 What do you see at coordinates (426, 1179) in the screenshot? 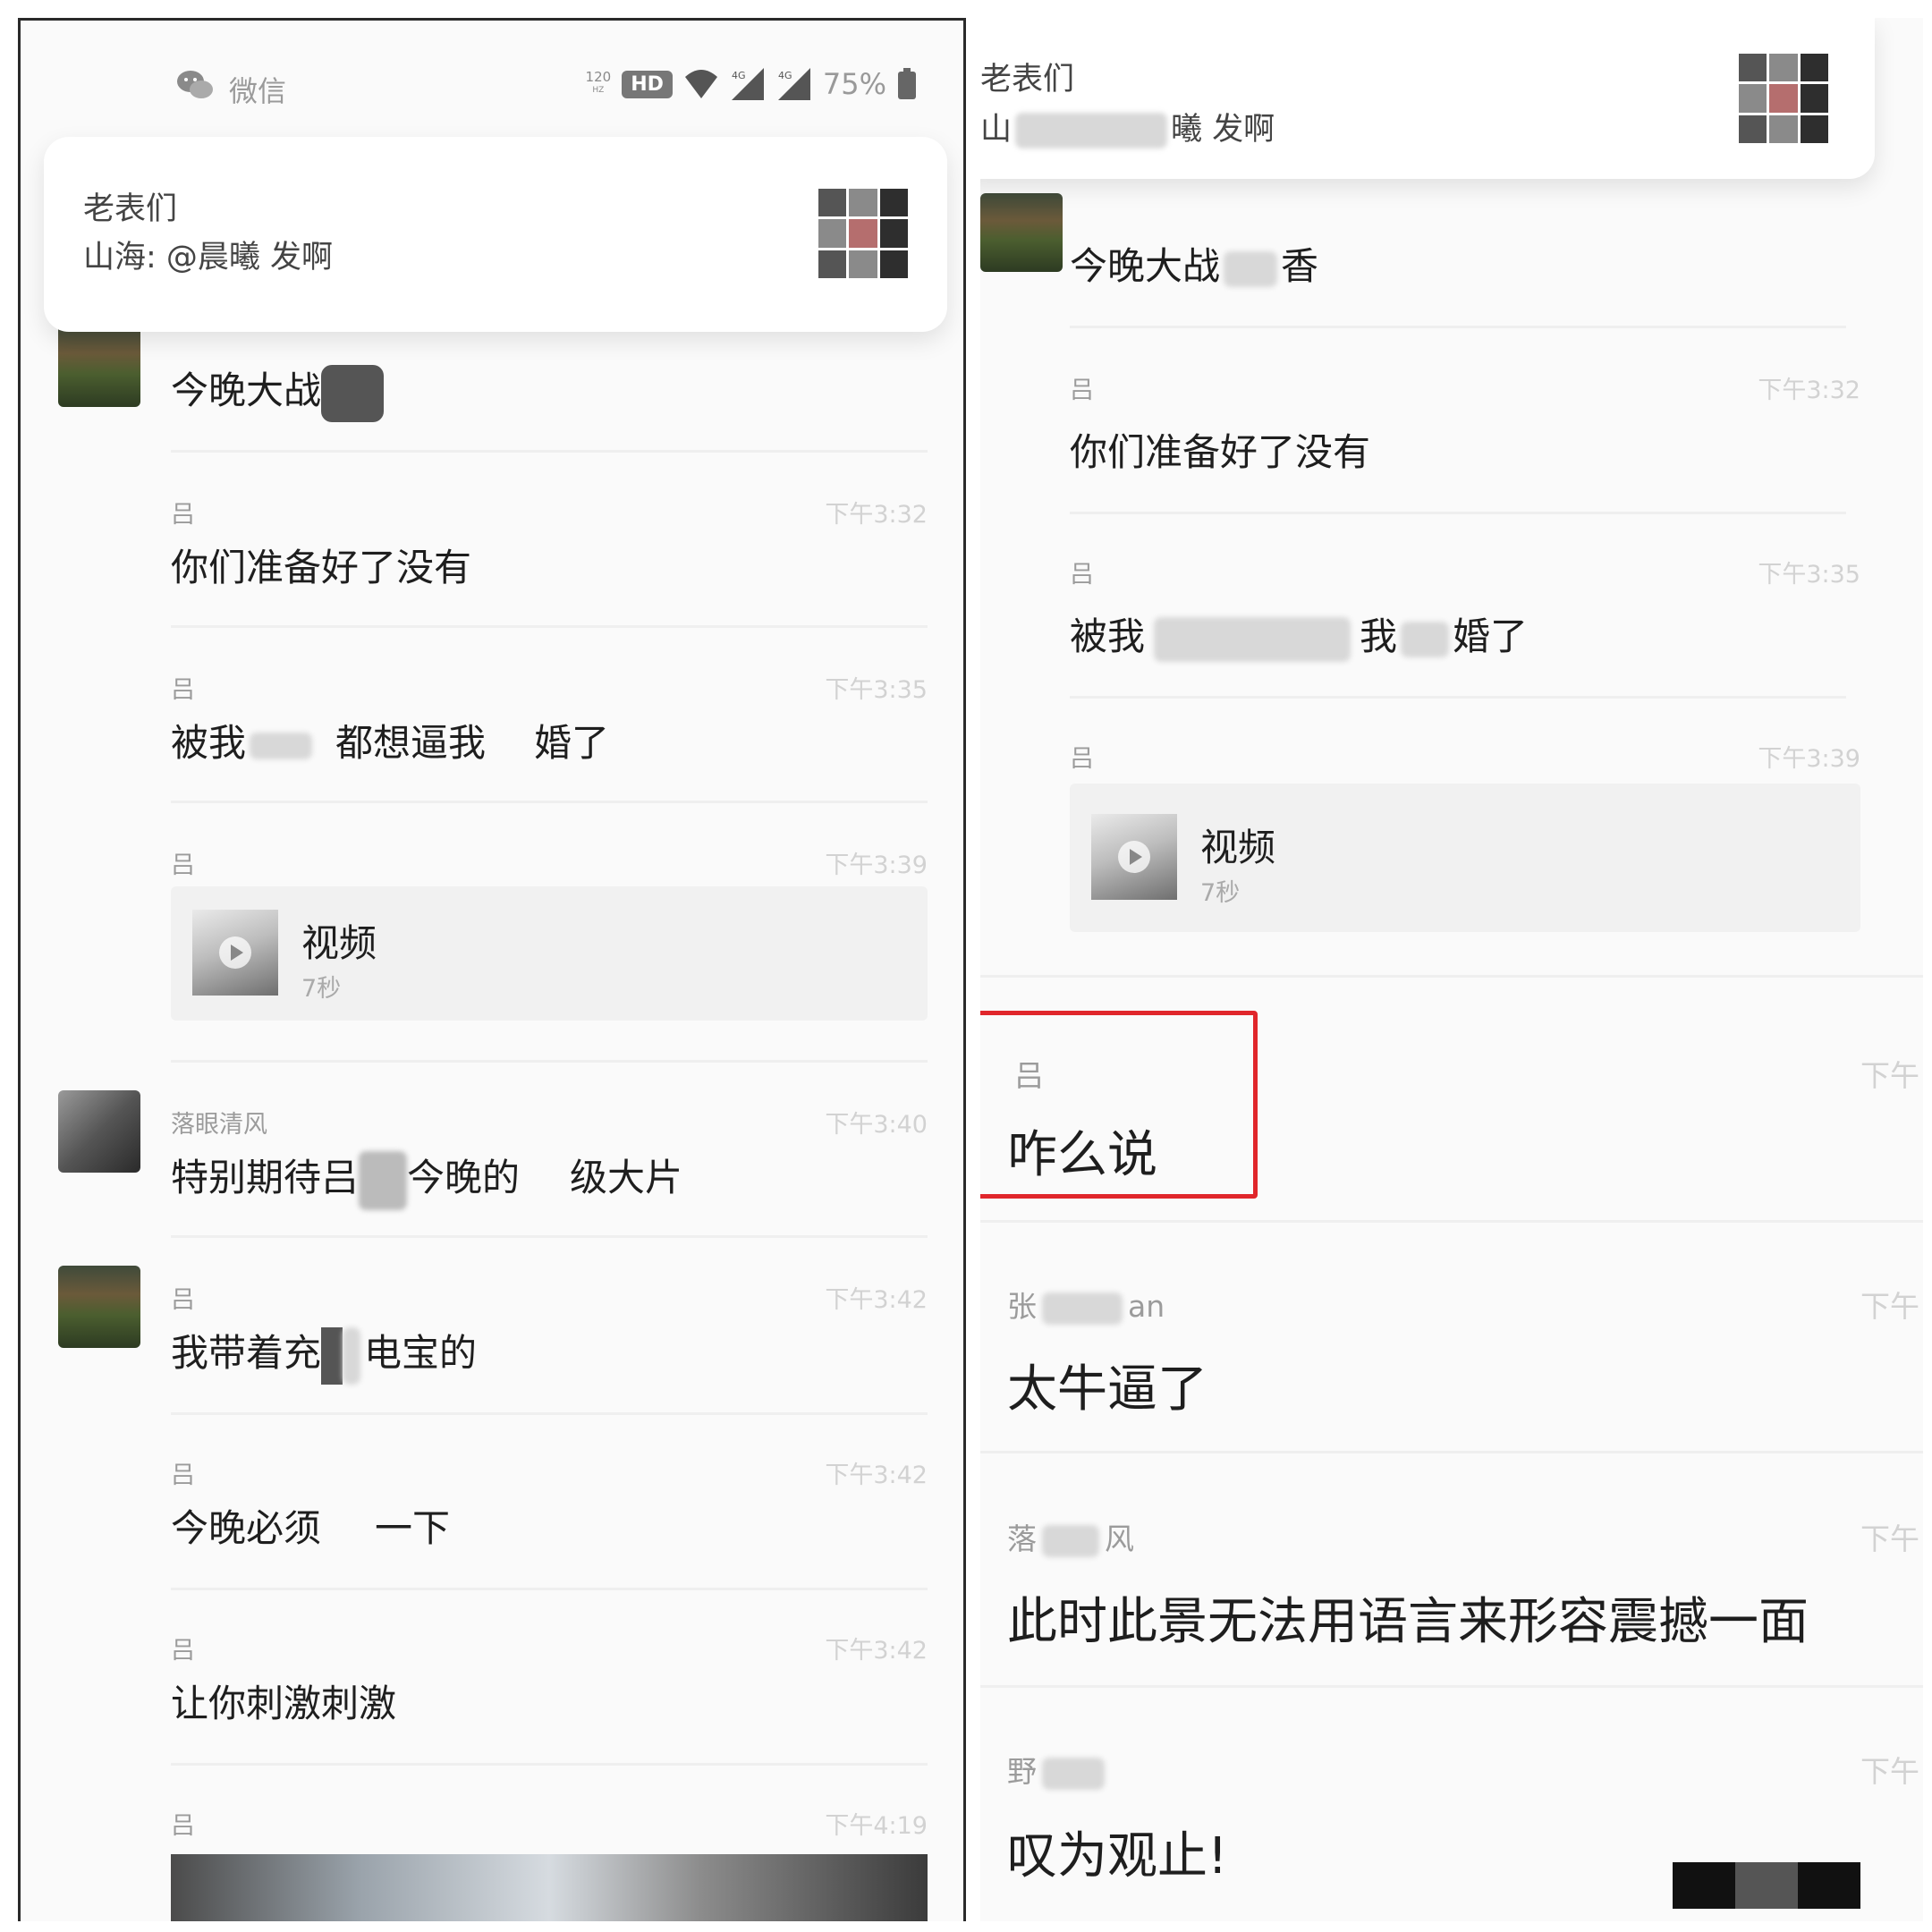
I see `message-text: 特别期待吕 今晚的 级大片` at bounding box center [426, 1179].